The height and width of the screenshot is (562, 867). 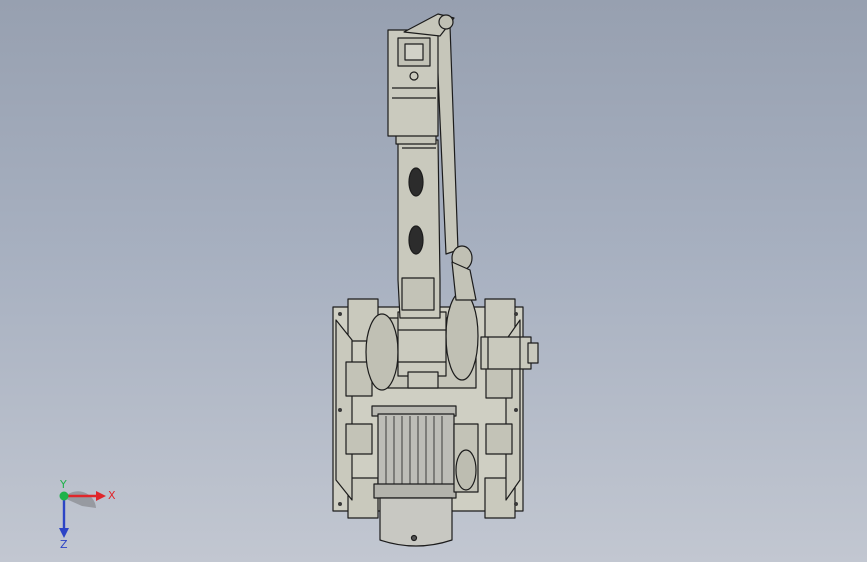 What do you see at coordinates (422, 344) in the screenshot?
I see `turret-center` at bounding box center [422, 344].